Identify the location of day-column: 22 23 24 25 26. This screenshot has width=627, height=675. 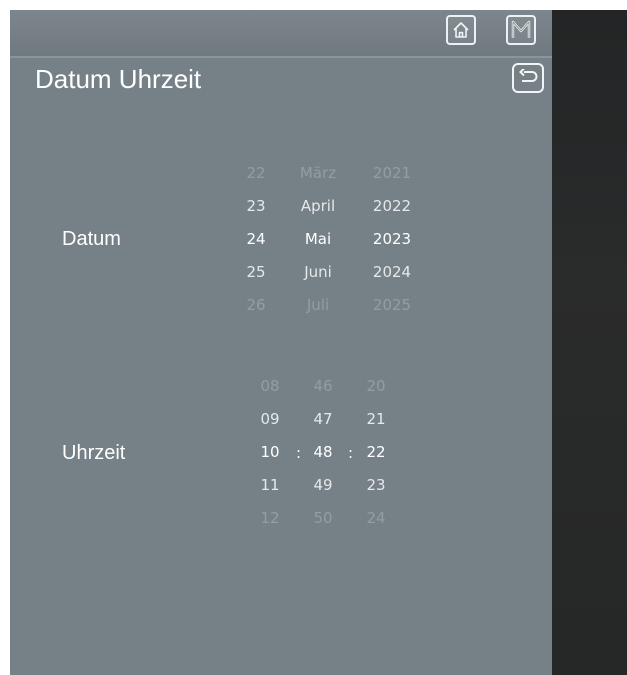
(256, 239).